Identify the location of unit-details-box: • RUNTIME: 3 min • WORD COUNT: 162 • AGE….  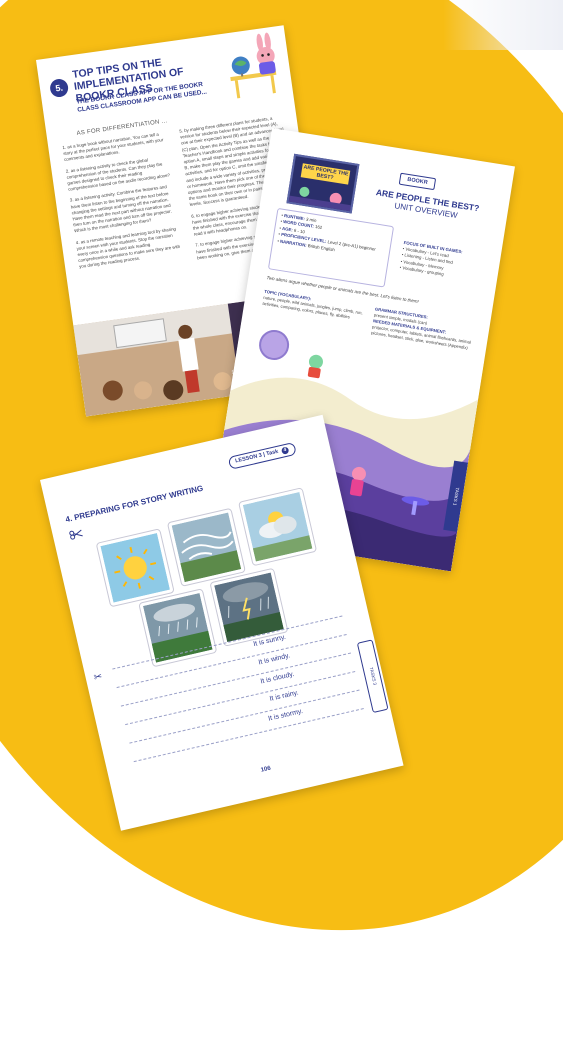
(331, 247).